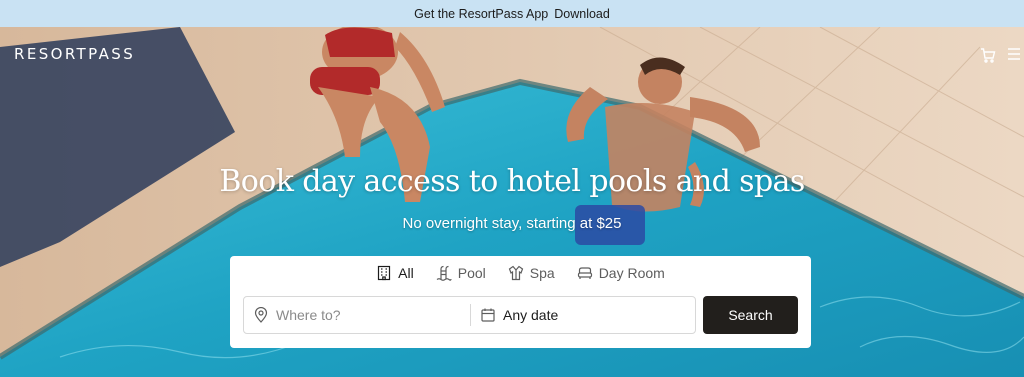 This screenshot has width=1024, height=377. I want to click on tab-all-label: All, so click(406, 273).